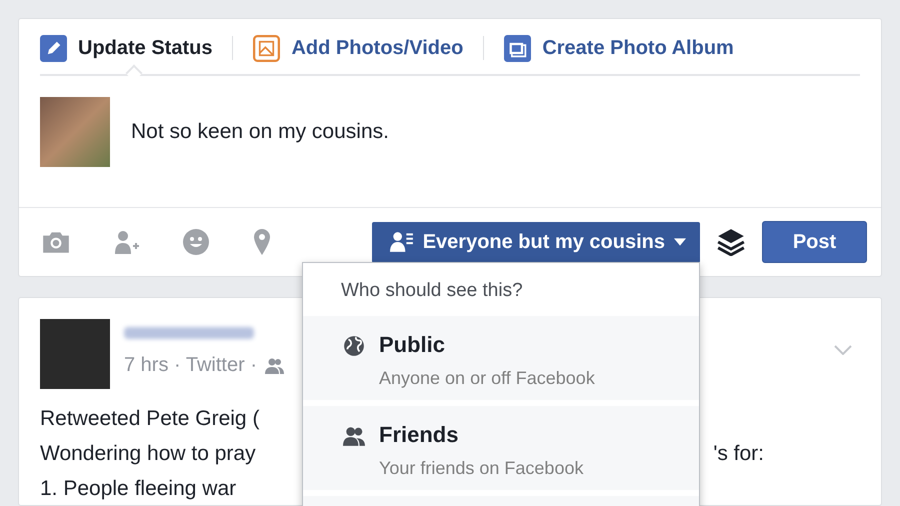  Describe the element at coordinates (518, 48) in the screenshot. I see `album-icon` at that location.